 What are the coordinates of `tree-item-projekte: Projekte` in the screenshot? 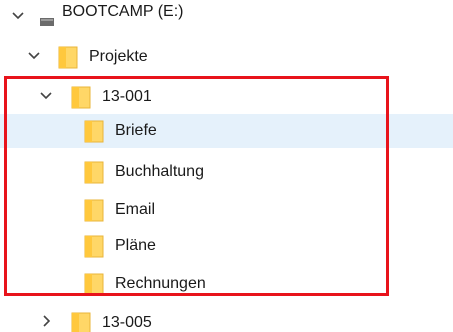 It's located at (226, 57).